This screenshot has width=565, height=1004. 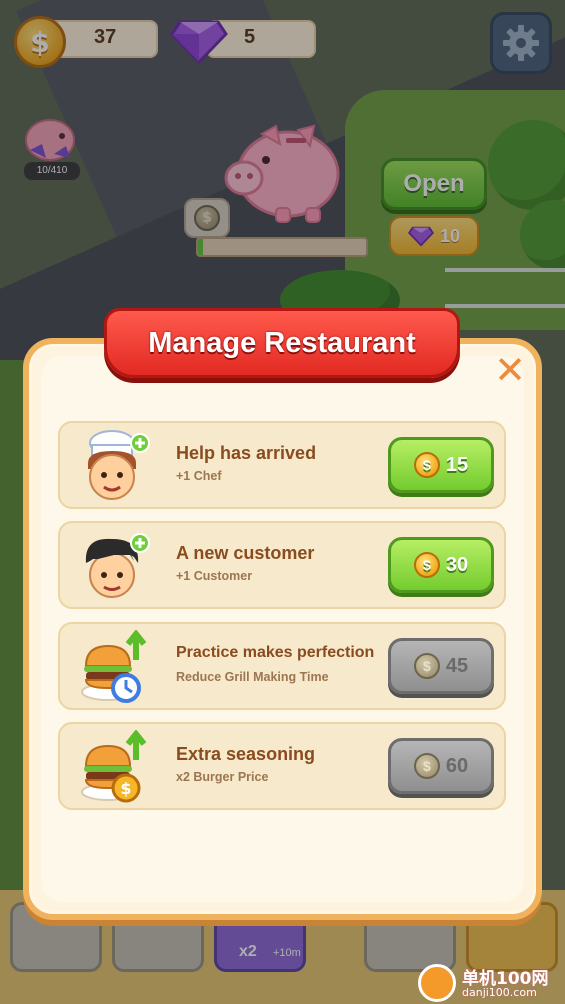 What do you see at coordinates (441, 766) in the screenshot?
I see `buy-upgrade-button-disabled: $ 60` at bounding box center [441, 766].